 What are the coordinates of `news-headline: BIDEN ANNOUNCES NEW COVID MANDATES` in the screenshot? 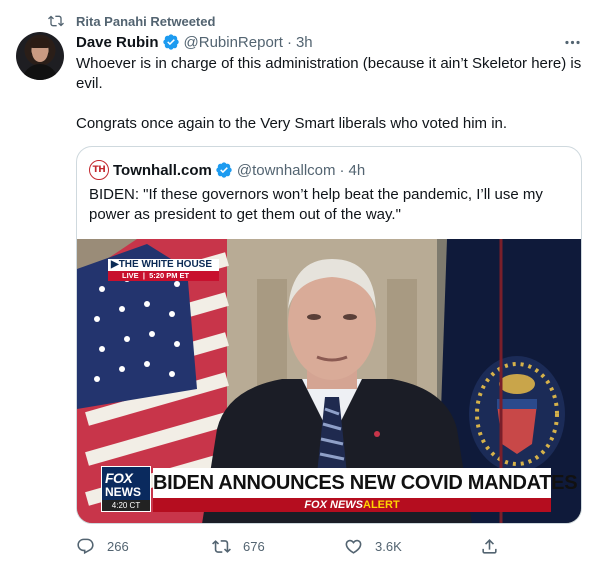 It's located at (365, 483).